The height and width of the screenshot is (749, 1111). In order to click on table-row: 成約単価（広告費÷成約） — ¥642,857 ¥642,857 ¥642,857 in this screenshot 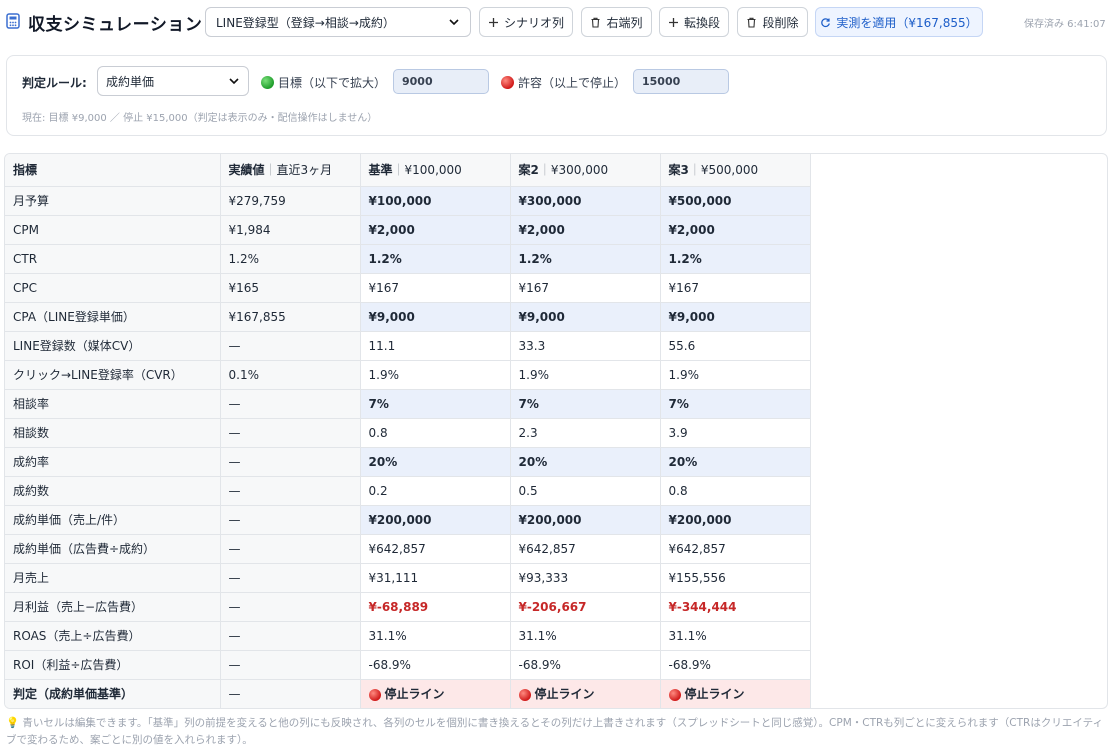, I will do `click(408, 549)`.